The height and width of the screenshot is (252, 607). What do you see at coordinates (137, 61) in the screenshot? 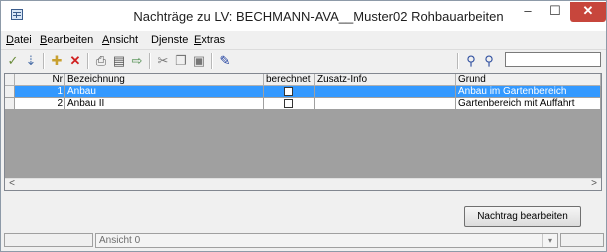
I see `export-icon: ⇨` at bounding box center [137, 61].